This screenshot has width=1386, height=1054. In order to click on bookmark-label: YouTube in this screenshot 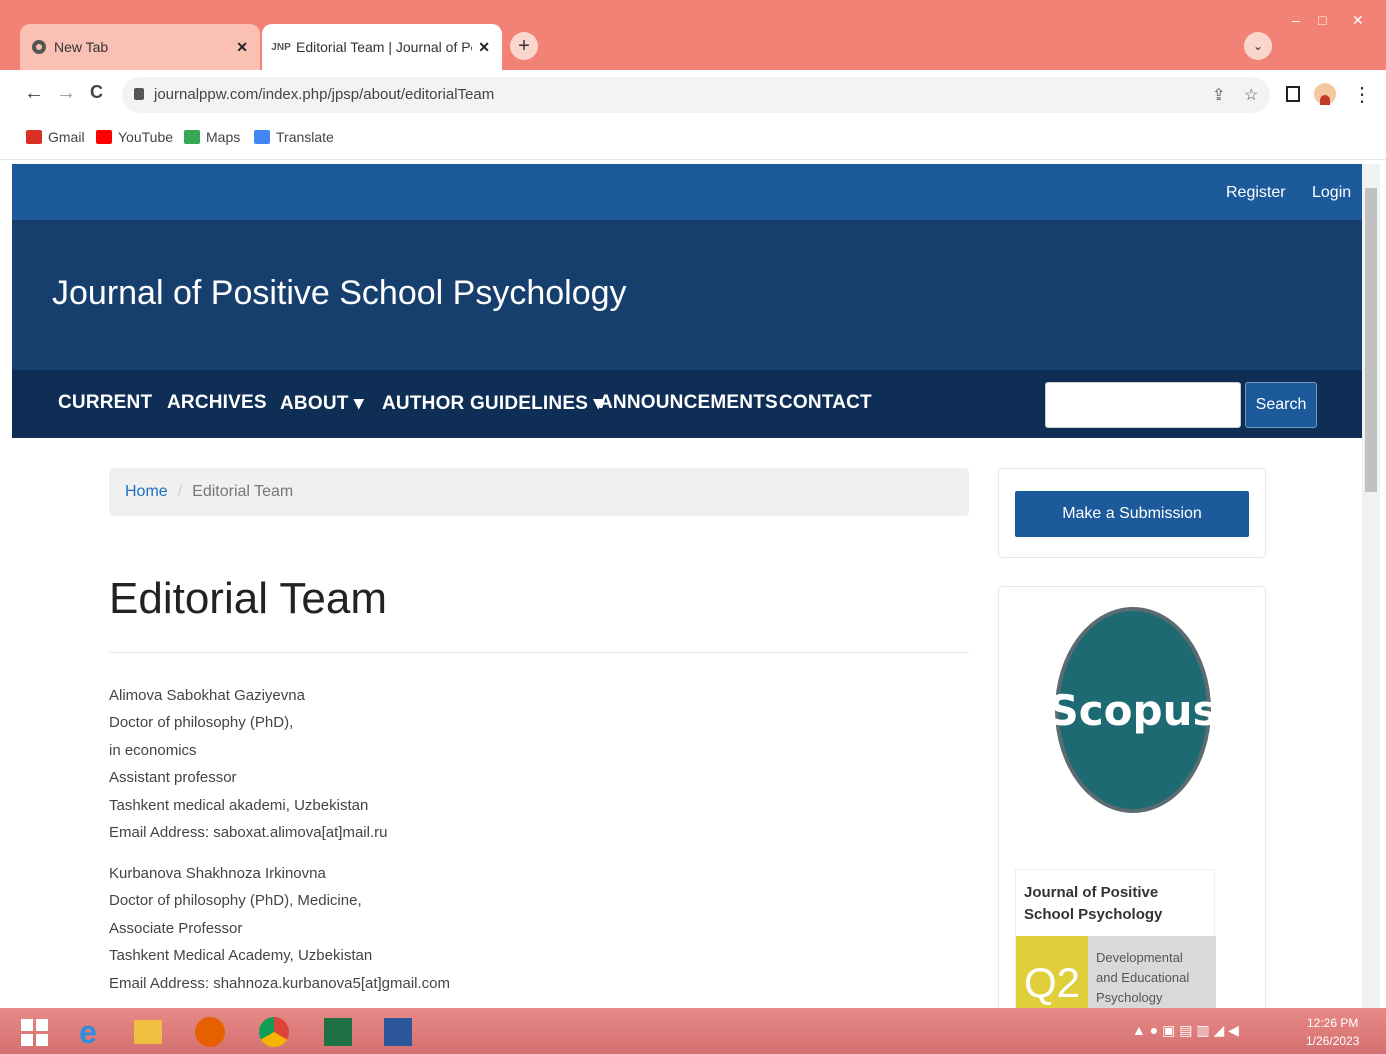, I will do `click(146, 137)`.